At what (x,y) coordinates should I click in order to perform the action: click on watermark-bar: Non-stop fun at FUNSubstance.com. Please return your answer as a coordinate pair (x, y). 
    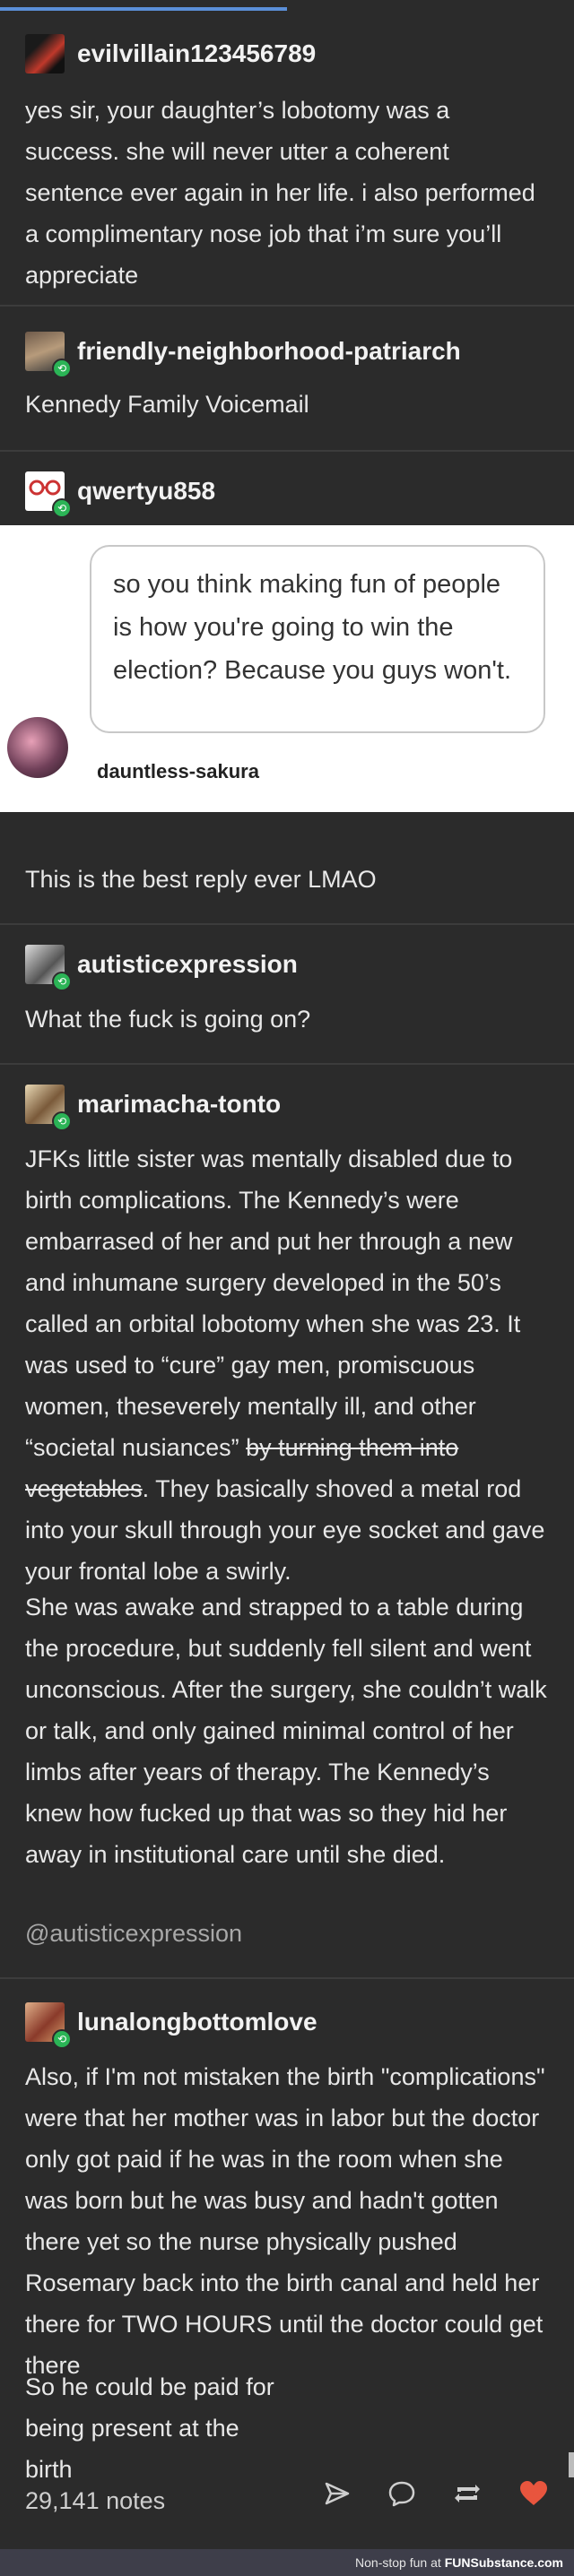
    Looking at the image, I should click on (287, 2562).